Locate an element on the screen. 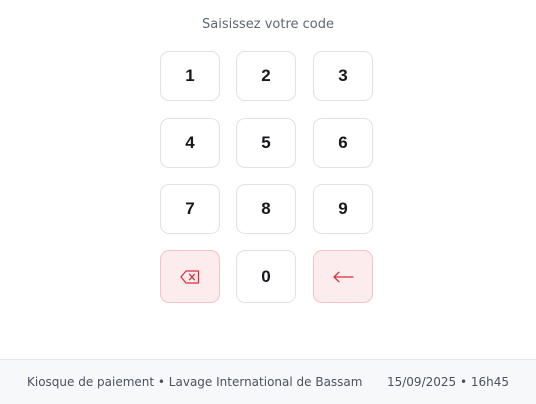 The width and height of the screenshot is (536, 404). key-3: 3 is located at coordinates (343, 76).